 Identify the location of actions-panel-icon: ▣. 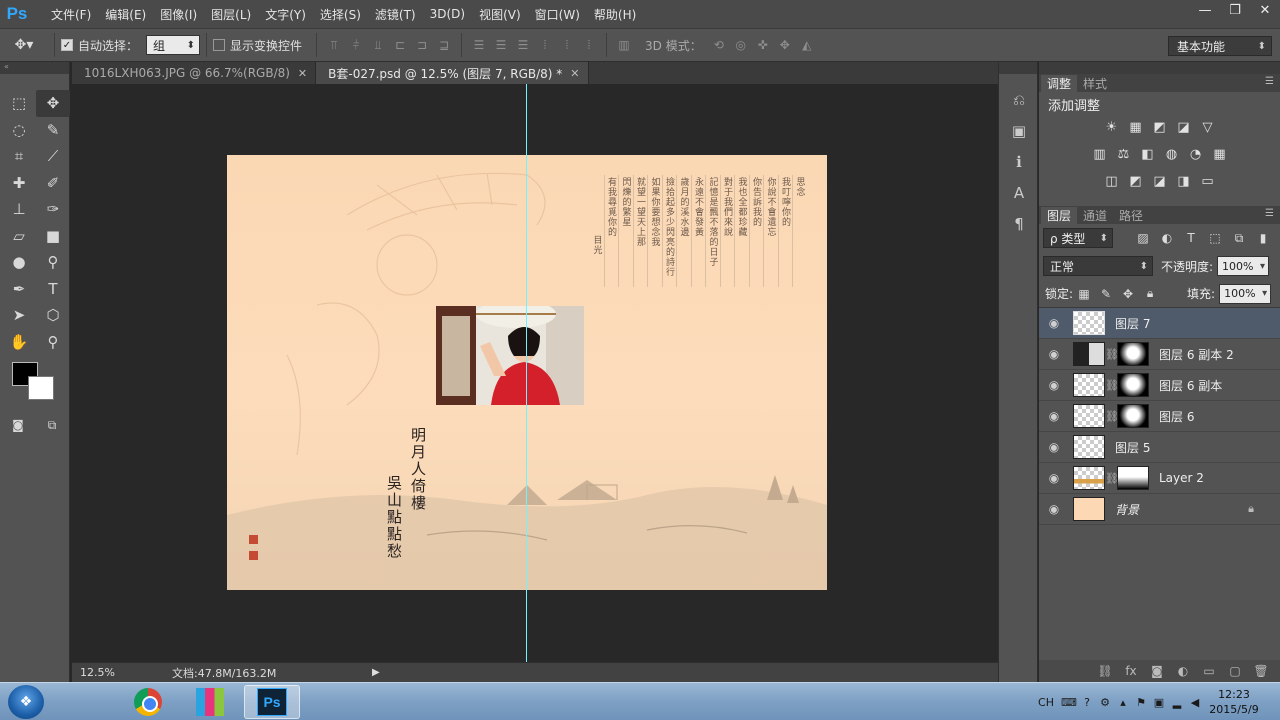
(1019, 130).